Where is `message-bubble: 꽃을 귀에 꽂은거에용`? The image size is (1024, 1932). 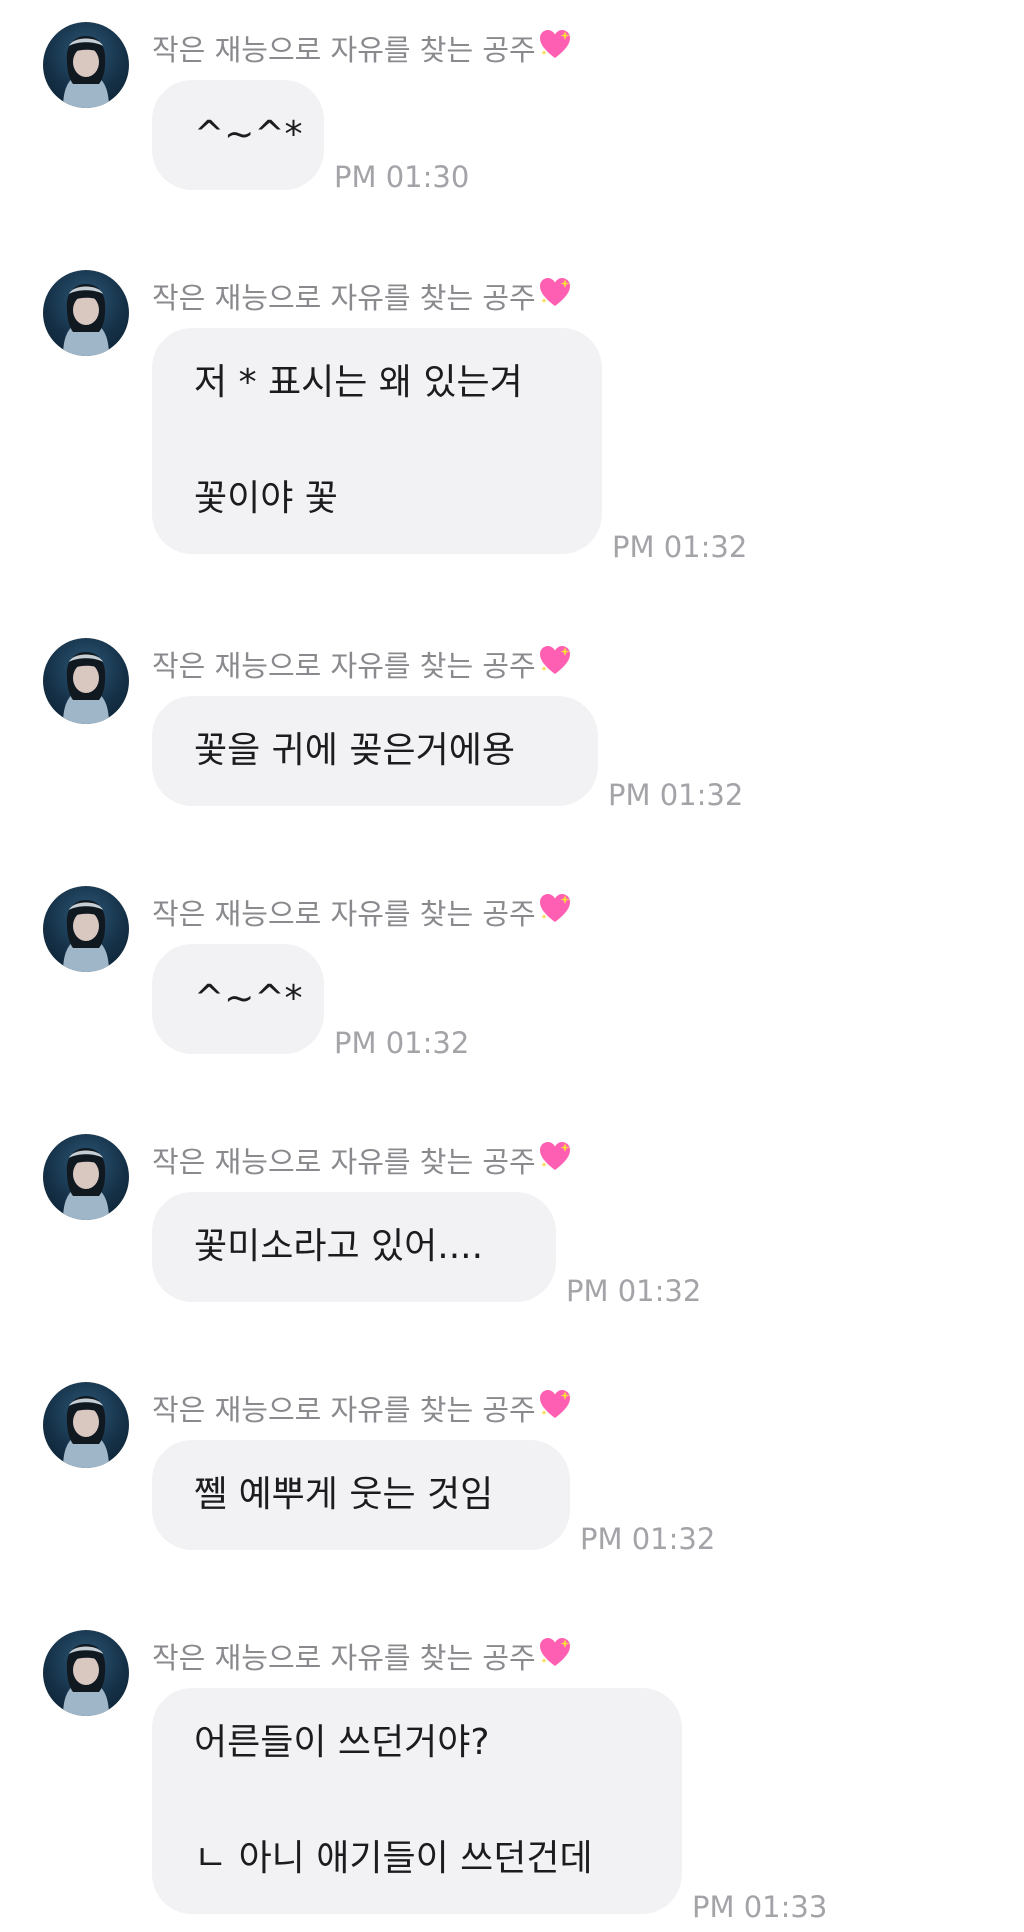
message-bubble: 꽃을 귀에 꽂은거에용 is located at coordinates (375, 751).